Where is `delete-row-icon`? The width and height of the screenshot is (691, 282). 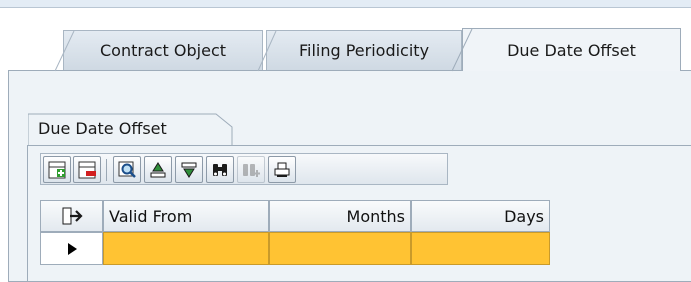 delete-row-icon is located at coordinates (87, 169).